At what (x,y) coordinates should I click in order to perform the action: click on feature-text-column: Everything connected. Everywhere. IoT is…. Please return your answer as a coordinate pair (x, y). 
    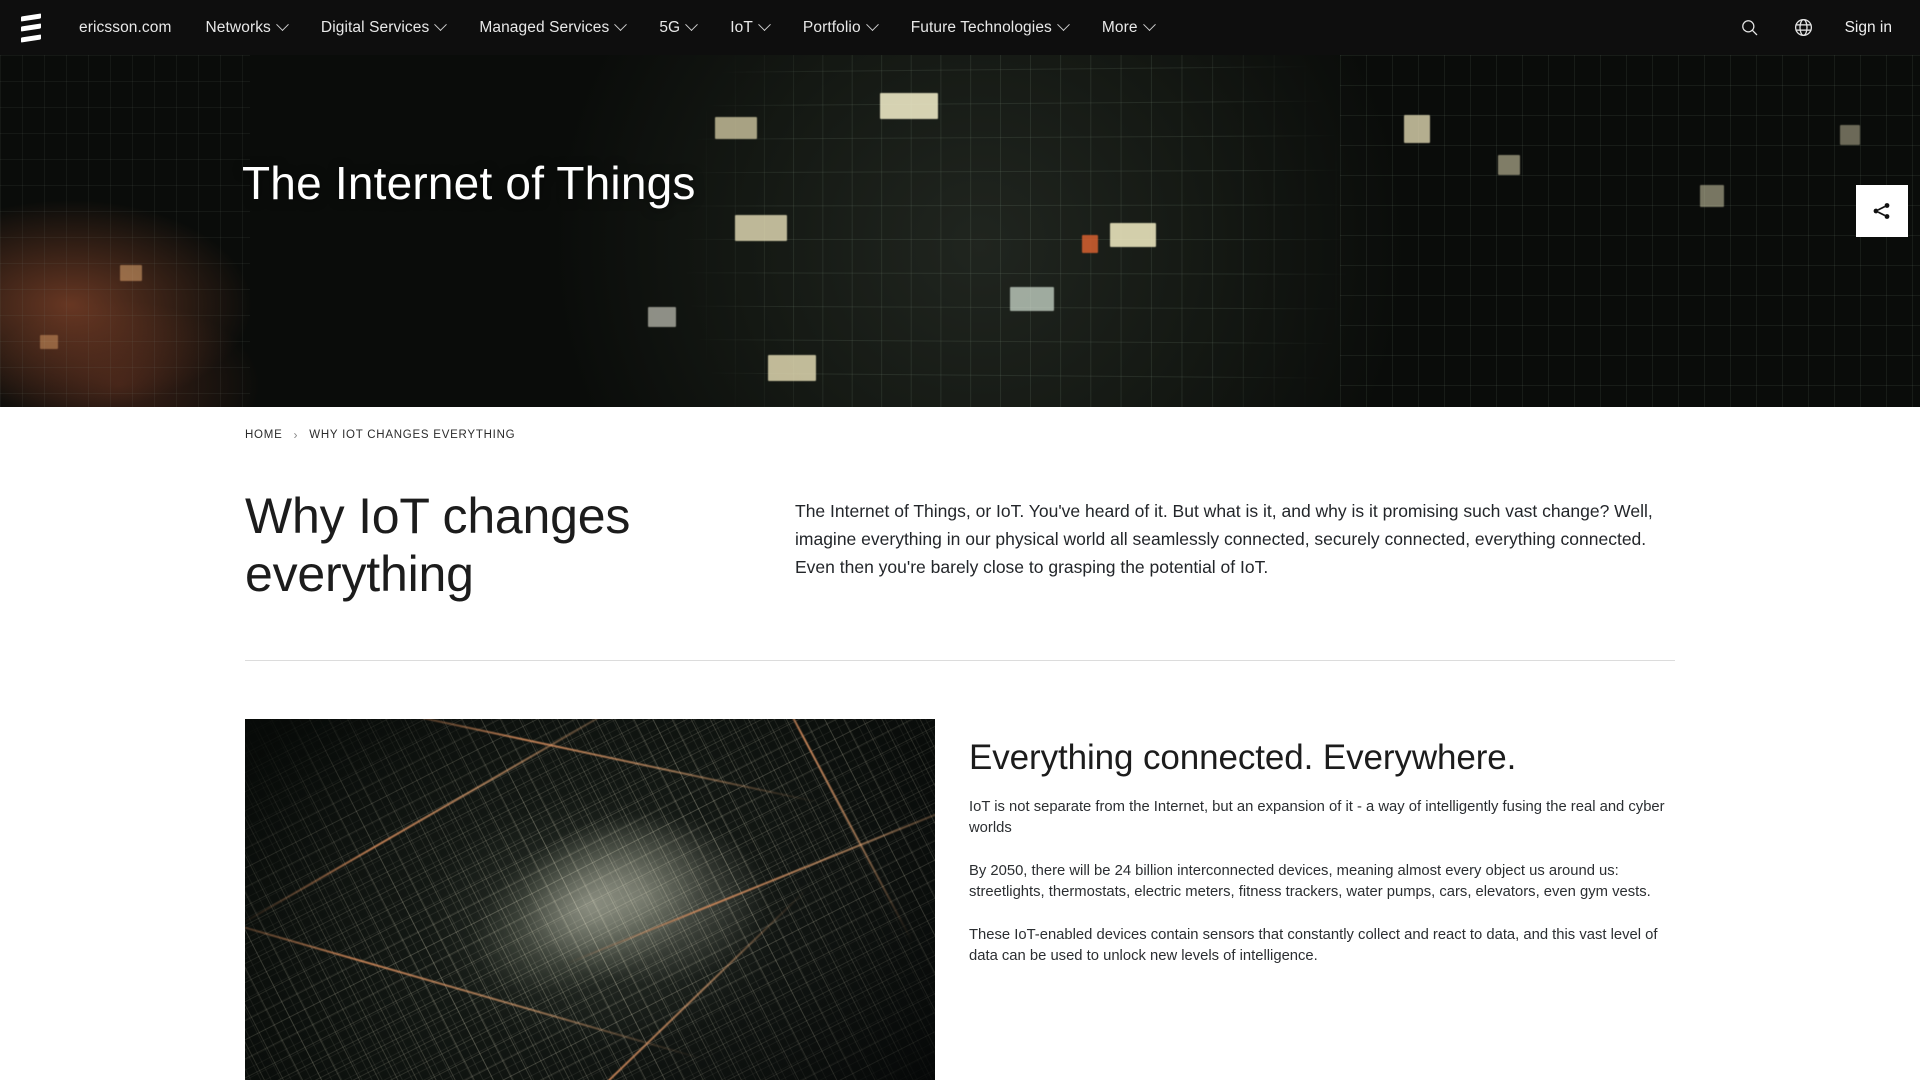
    Looking at the image, I should click on (1322, 899).